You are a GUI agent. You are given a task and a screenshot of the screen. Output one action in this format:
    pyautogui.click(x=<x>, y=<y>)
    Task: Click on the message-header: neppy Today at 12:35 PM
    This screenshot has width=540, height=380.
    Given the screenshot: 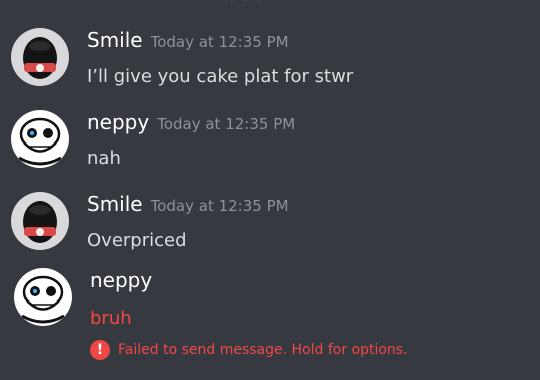 What is the action you would take?
    pyautogui.click(x=191, y=122)
    